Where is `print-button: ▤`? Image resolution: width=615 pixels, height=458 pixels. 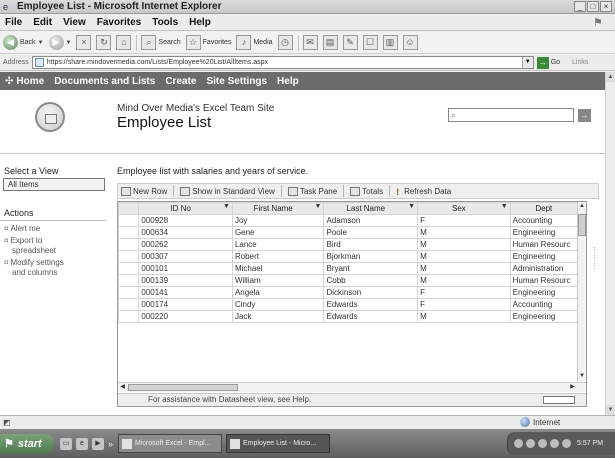 print-button: ▤ is located at coordinates (330, 43).